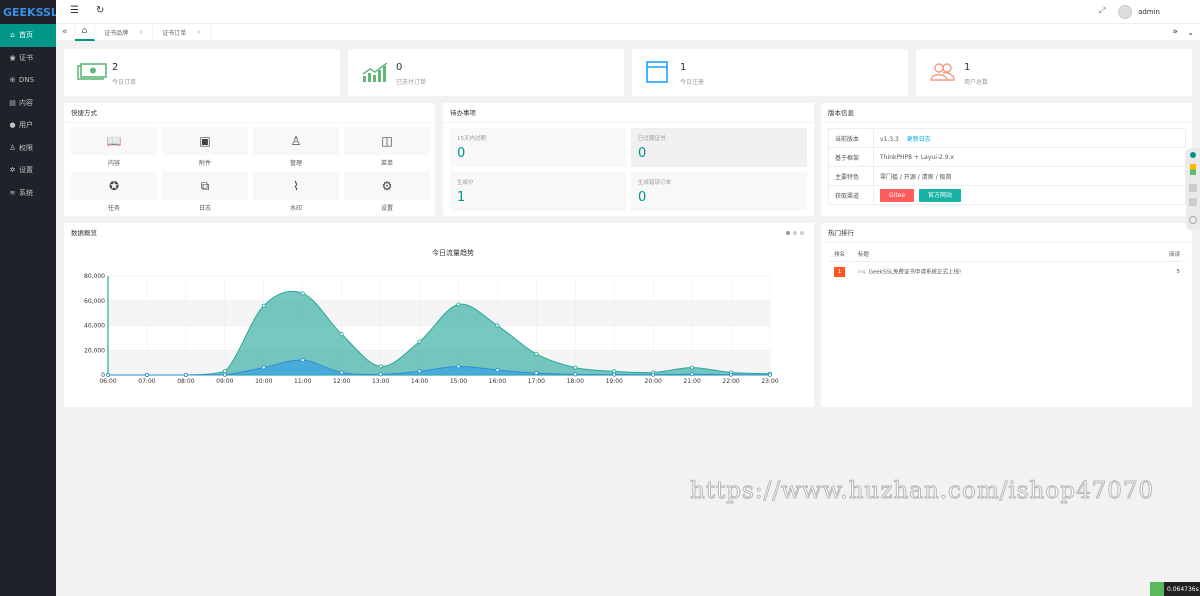 The height and width of the screenshot is (596, 1200). What do you see at coordinates (453, 252) in the screenshot?
I see `chart-title: 今日流量趋势` at bounding box center [453, 252].